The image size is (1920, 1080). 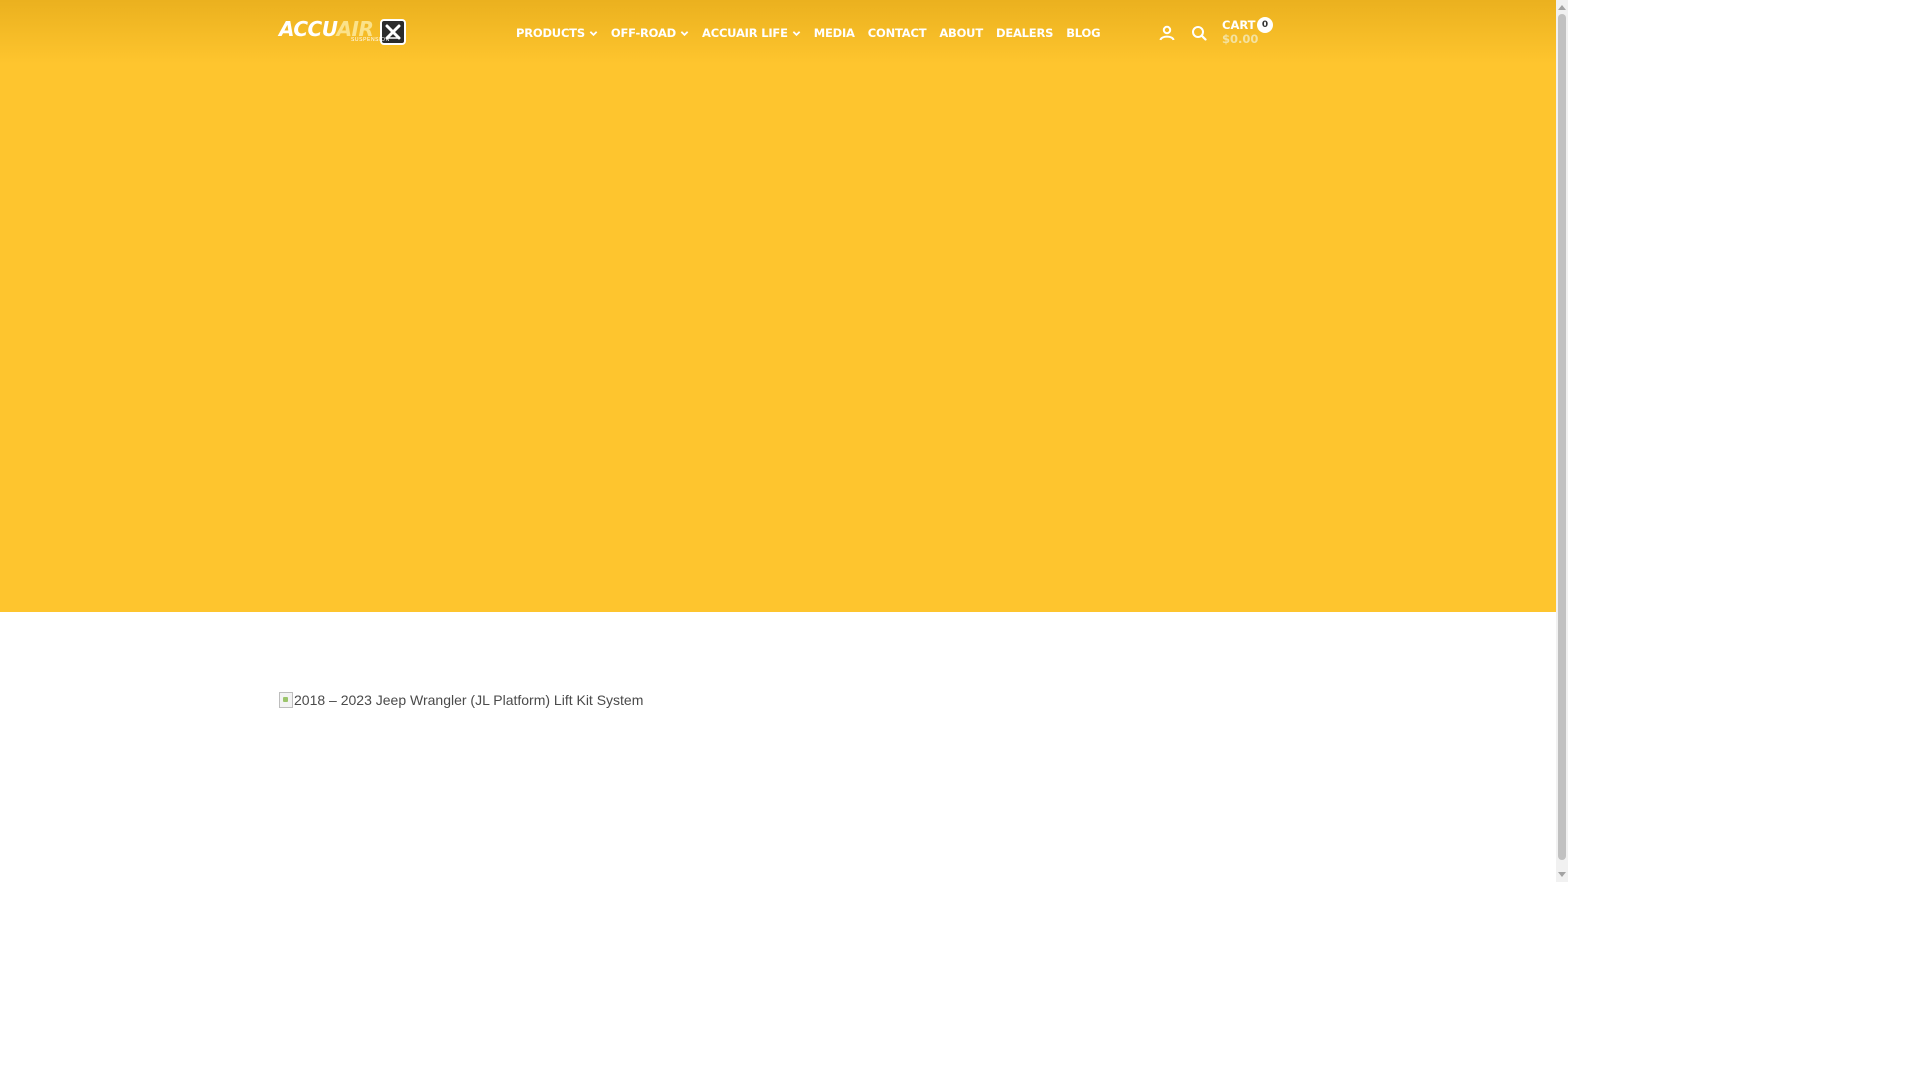 I want to click on nav-item-dealers: DEALERS, so click(x=1024, y=33).